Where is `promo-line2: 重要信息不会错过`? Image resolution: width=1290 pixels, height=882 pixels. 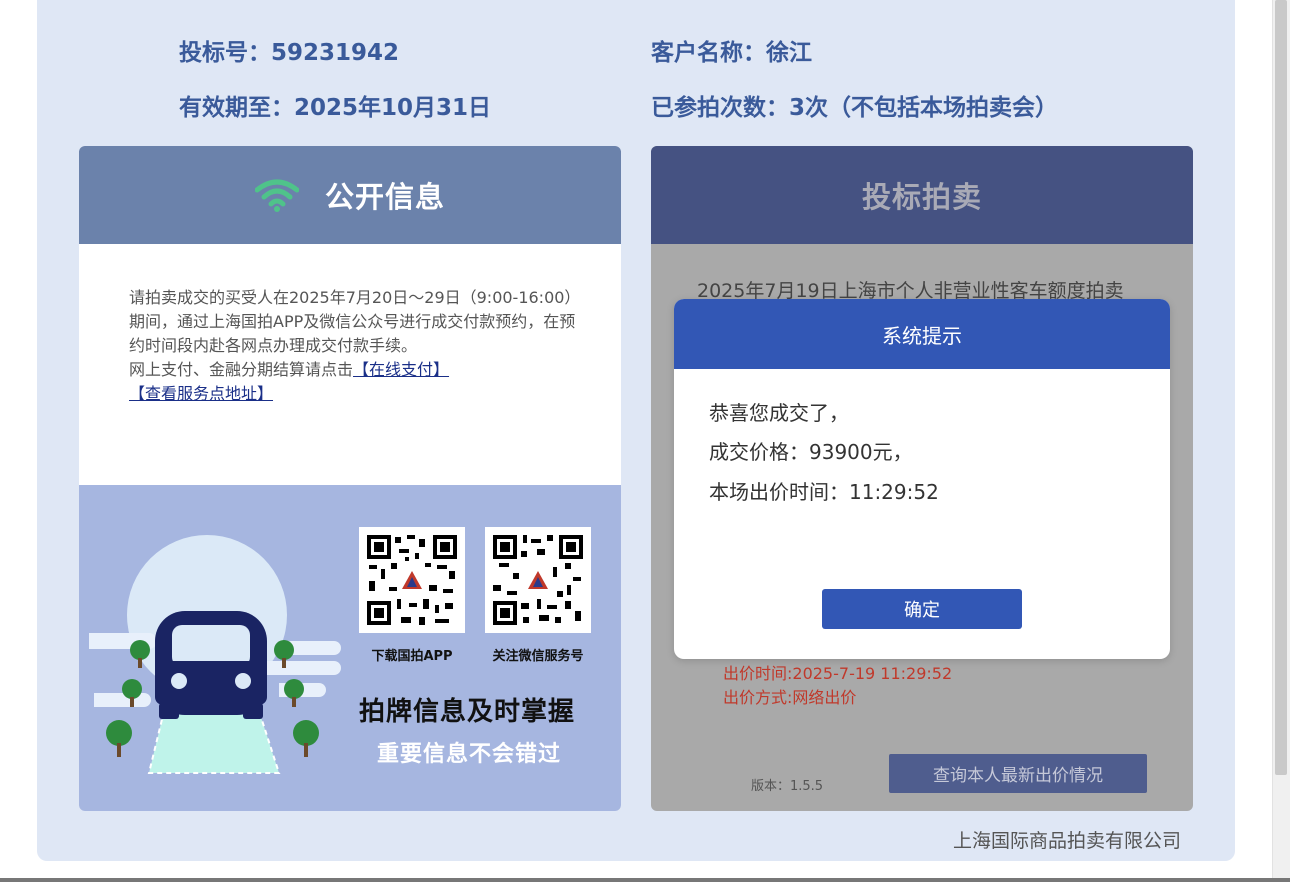 promo-line2: 重要信息不会错过 is located at coordinates (469, 754).